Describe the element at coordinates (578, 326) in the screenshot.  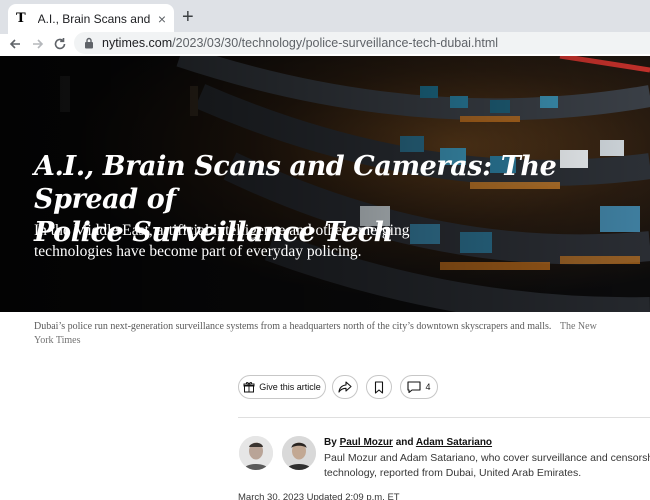
I see `photo-credit: The New` at that location.